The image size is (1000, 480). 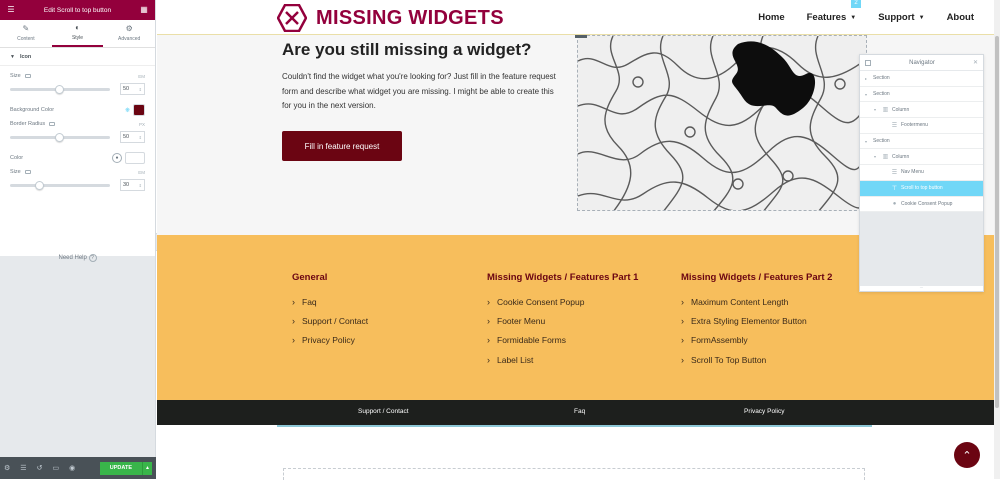 What do you see at coordinates (901, 17) in the screenshot?
I see `nav-support: Support ▼` at bounding box center [901, 17].